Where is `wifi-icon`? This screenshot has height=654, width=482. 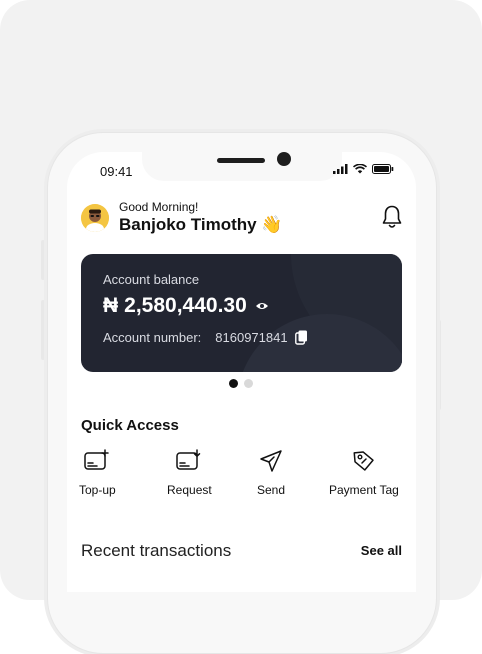
wifi-icon is located at coordinates (360, 169).